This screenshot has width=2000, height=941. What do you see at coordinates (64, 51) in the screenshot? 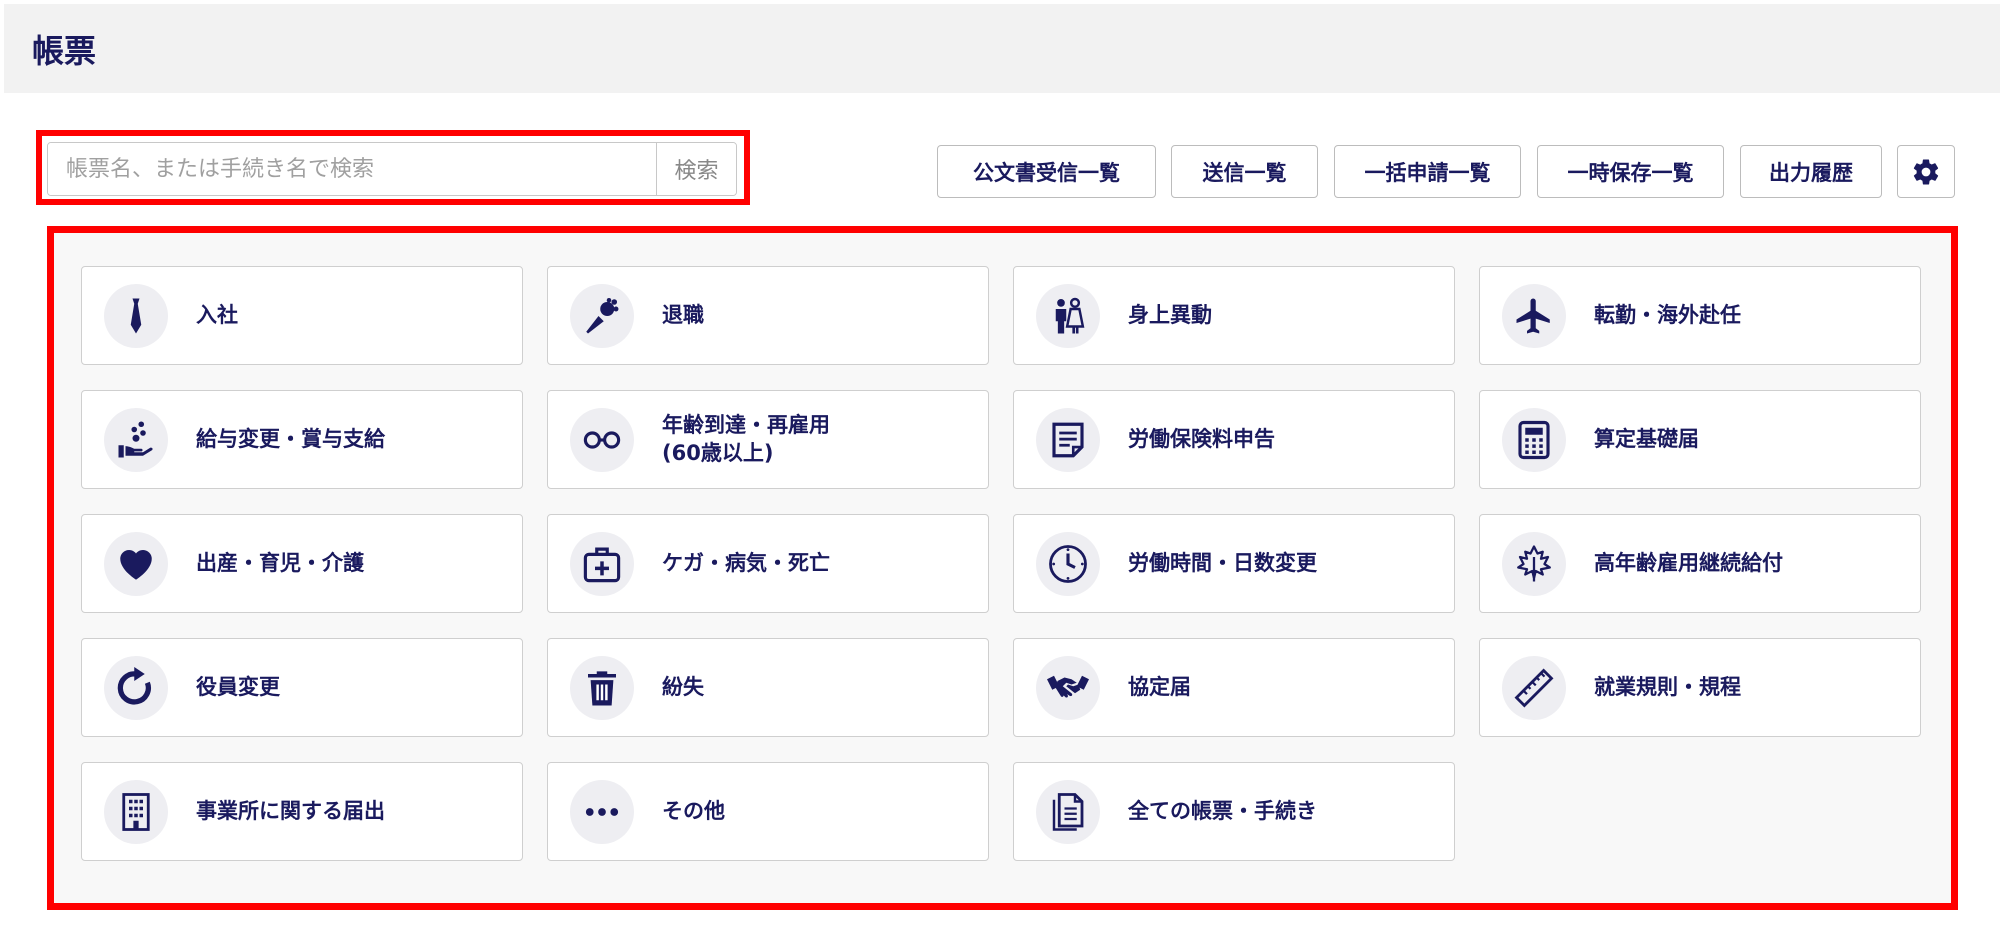
I see `page-title: 帳票` at bounding box center [64, 51].